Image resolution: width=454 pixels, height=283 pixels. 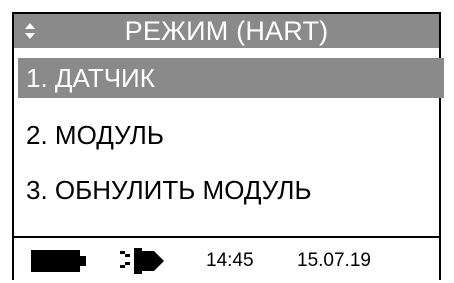 I want to click on plug-icon, so click(x=142, y=261).